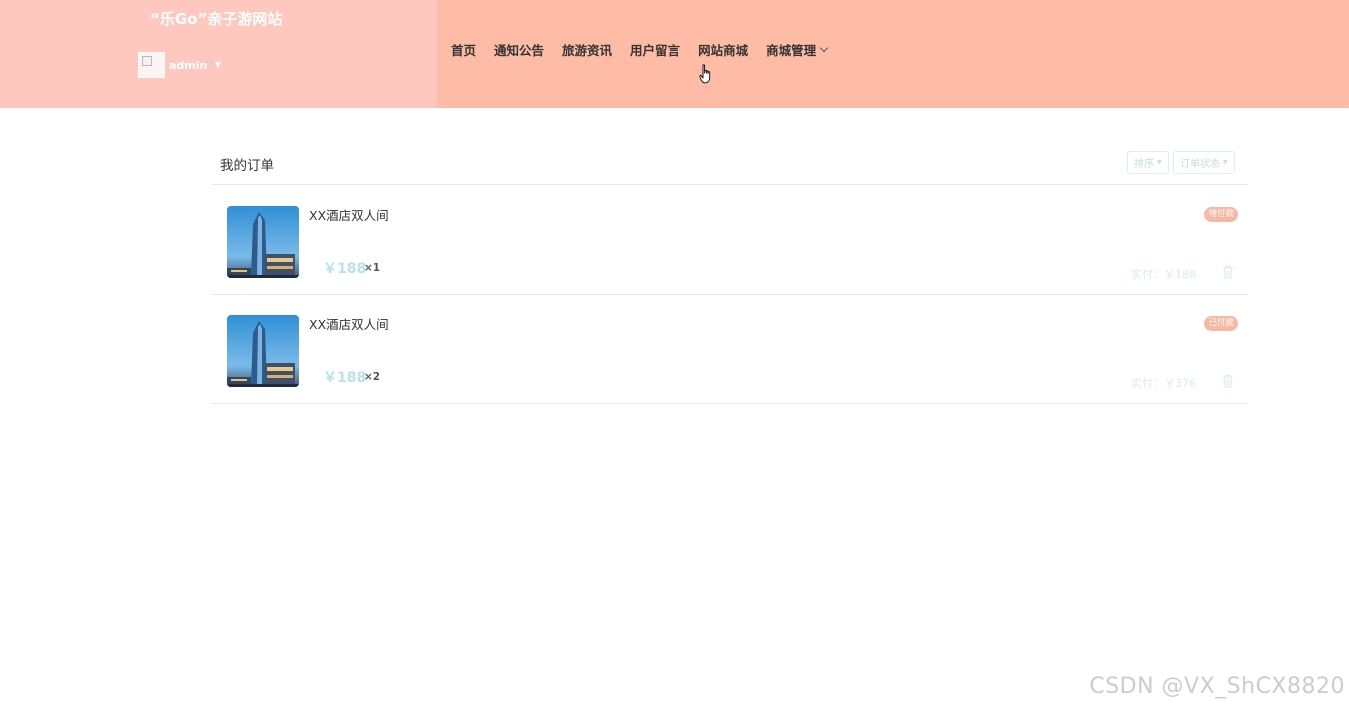 The image size is (1349, 710). I want to click on hand-cursor-icon, so click(705, 74).